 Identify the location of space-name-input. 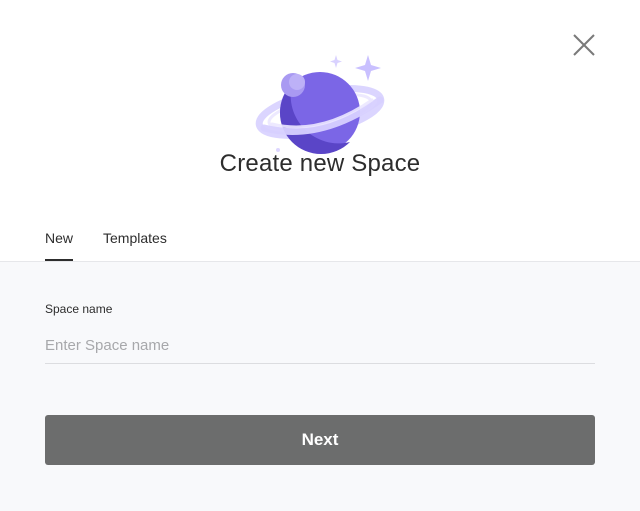
(320, 346).